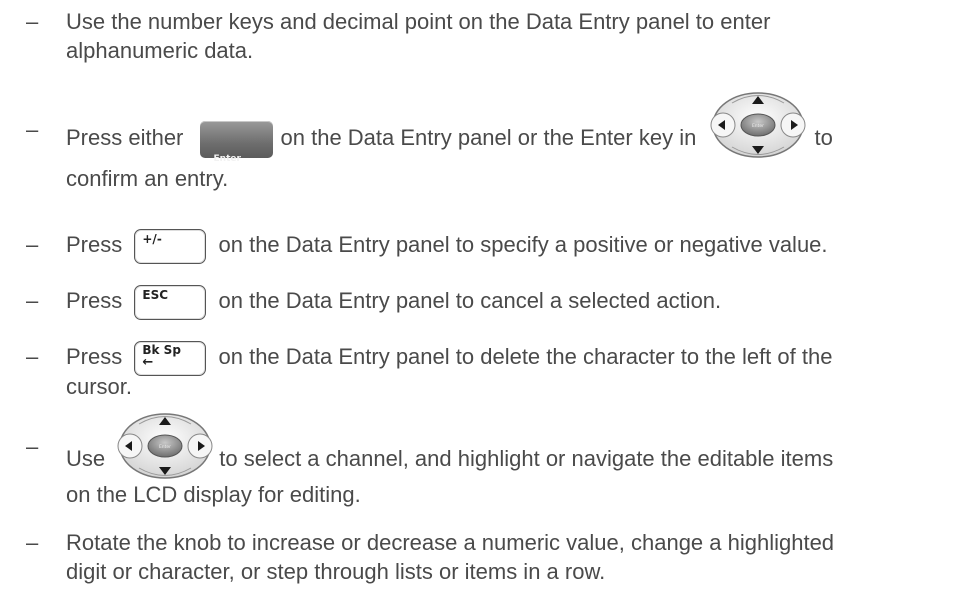 This screenshot has height=616, width=953. What do you see at coordinates (147, 178) in the screenshot?
I see `item-text: confirm an entry.` at bounding box center [147, 178].